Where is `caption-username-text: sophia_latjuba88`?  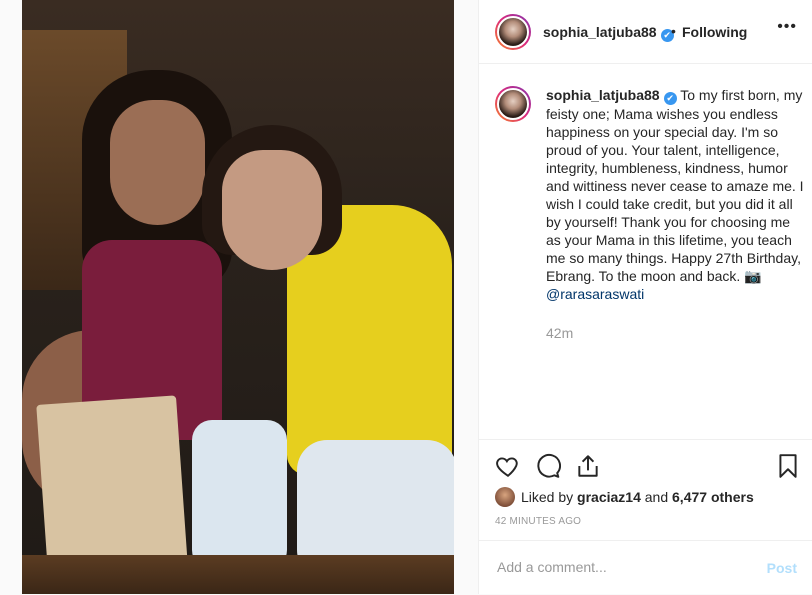 caption-username-text: sophia_latjuba88 is located at coordinates (603, 95).